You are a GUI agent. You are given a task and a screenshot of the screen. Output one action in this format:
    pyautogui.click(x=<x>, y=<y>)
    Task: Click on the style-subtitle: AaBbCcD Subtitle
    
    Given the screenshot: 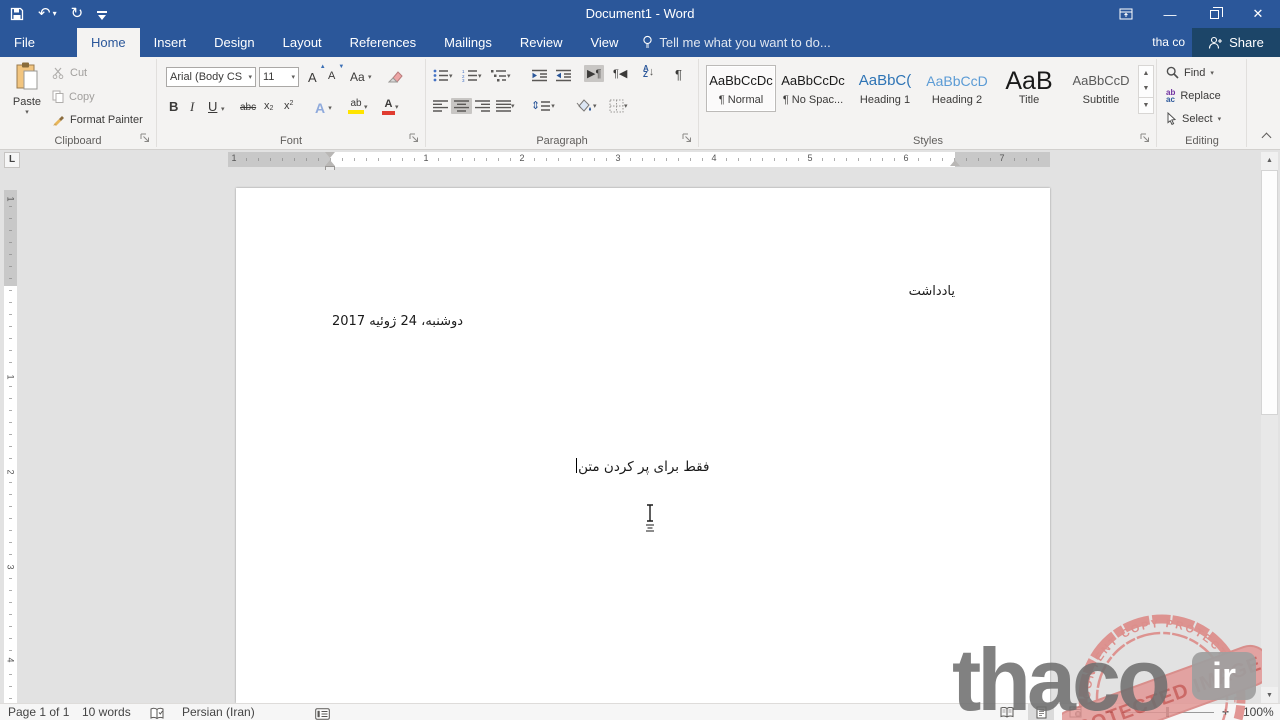 What is the action you would take?
    pyautogui.click(x=1101, y=88)
    